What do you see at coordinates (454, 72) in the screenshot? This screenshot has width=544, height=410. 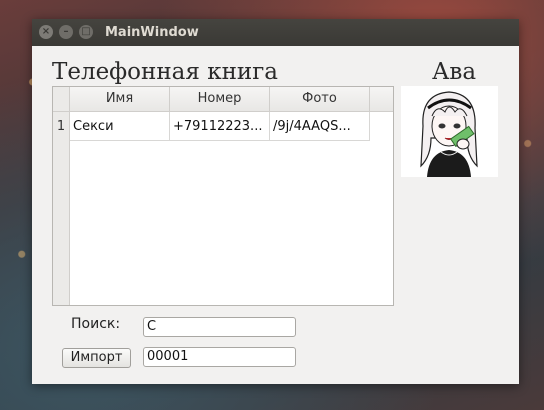 I see `avatar-title: Ава` at bounding box center [454, 72].